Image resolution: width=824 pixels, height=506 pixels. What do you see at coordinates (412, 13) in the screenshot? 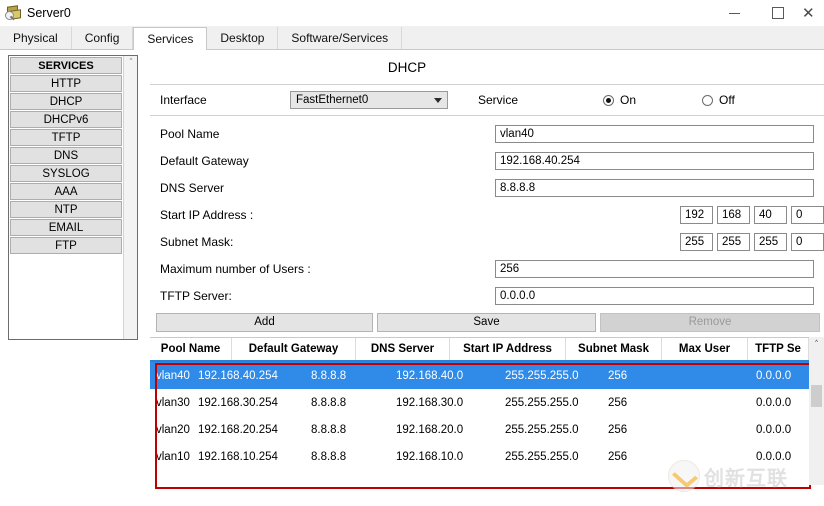
I see `window-title-bar: Server0 ✕` at bounding box center [412, 13].